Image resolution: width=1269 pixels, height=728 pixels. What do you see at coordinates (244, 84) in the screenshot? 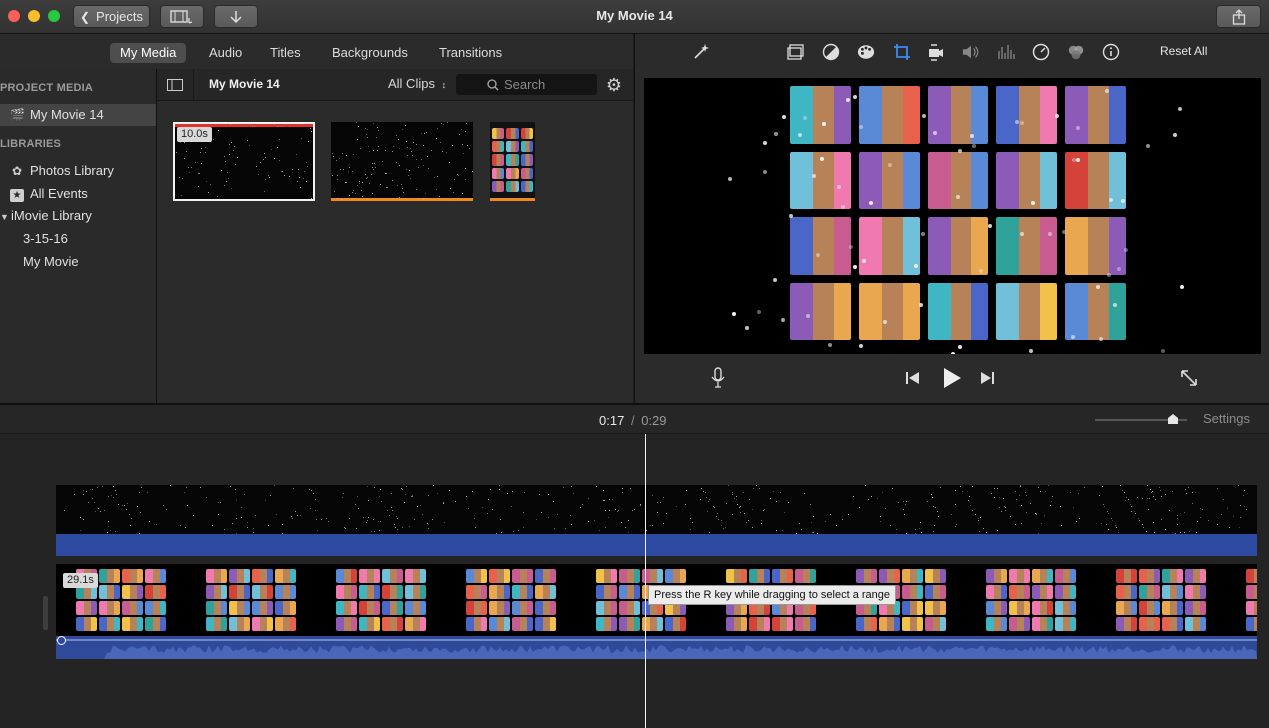
I see `browser-project-title: My Movie 14` at bounding box center [244, 84].